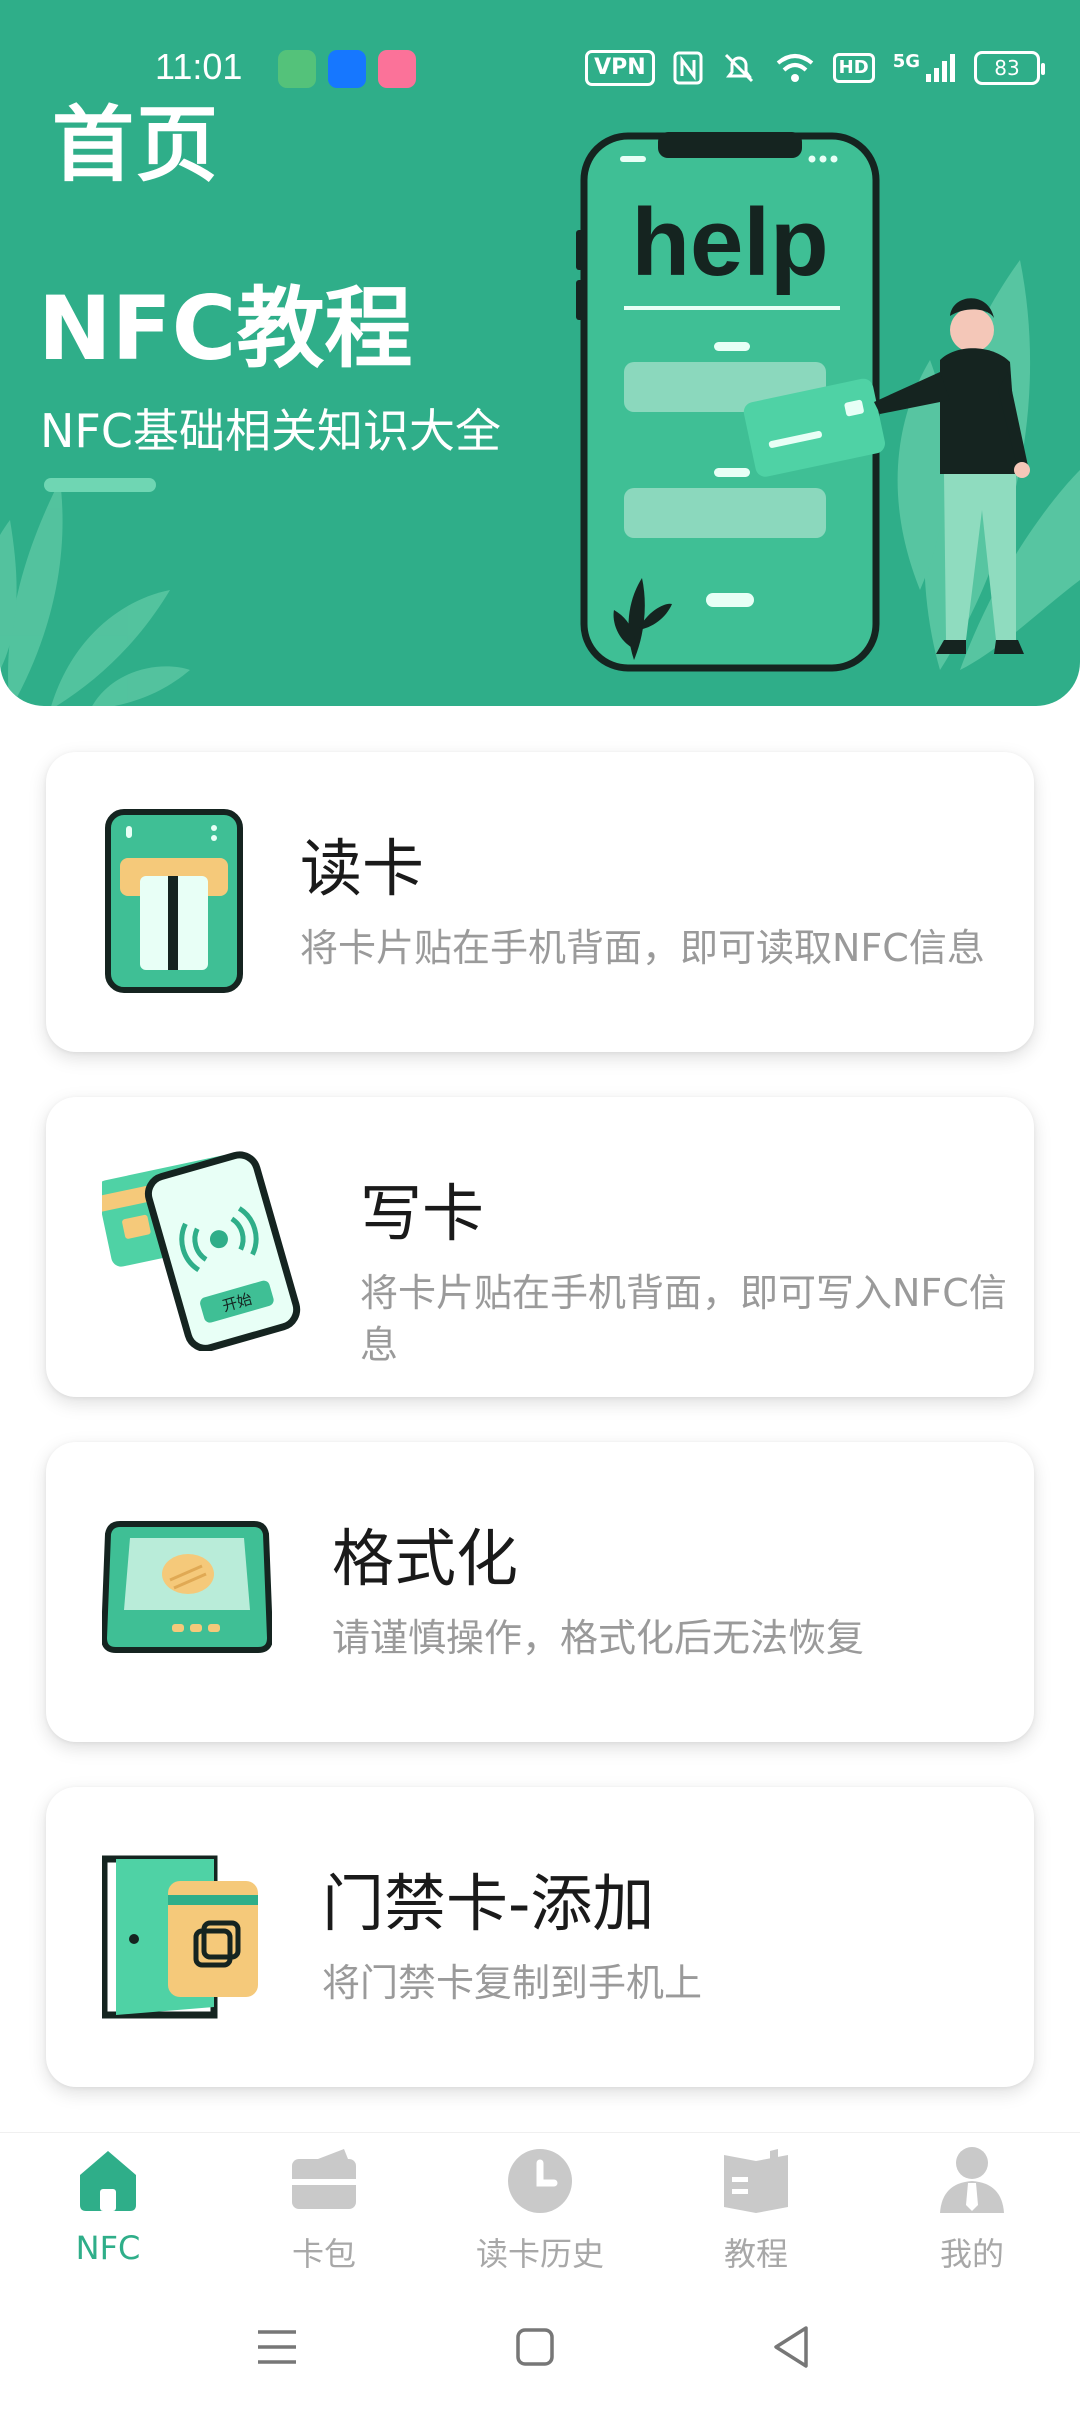 The image size is (1080, 2412). Describe the element at coordinates (324, 2179) in the screenshot. I see `wallet-icon` at that location.